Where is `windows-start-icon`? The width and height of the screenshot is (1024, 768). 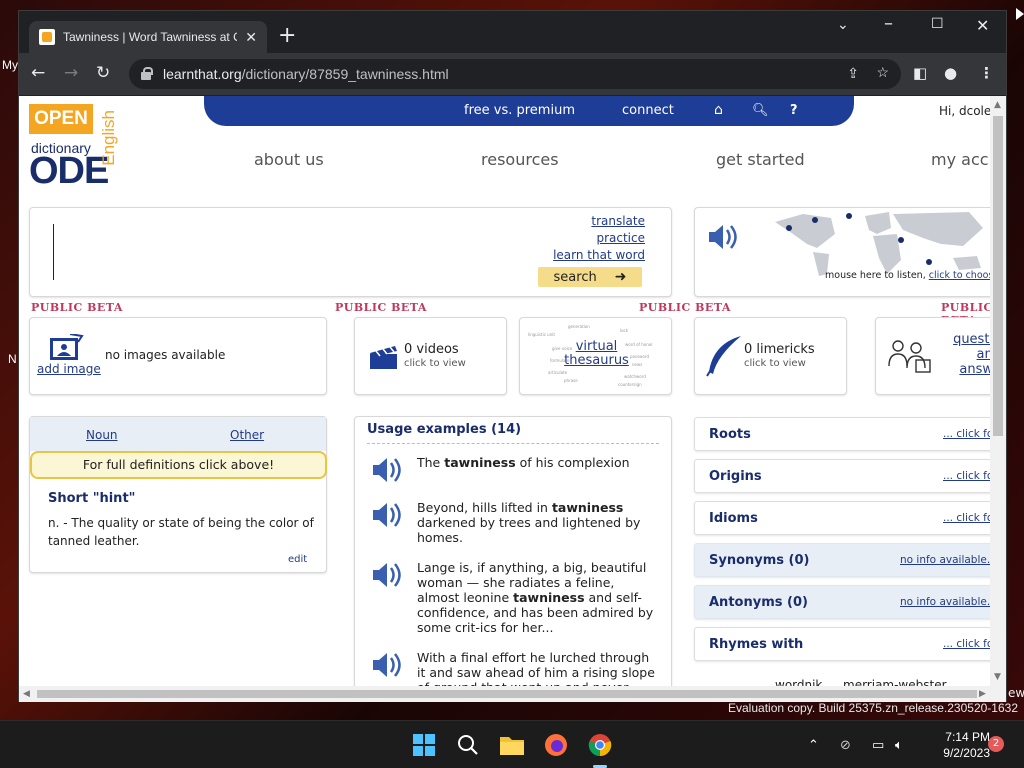 windows-start-icon is located at coordinates (424, 745).